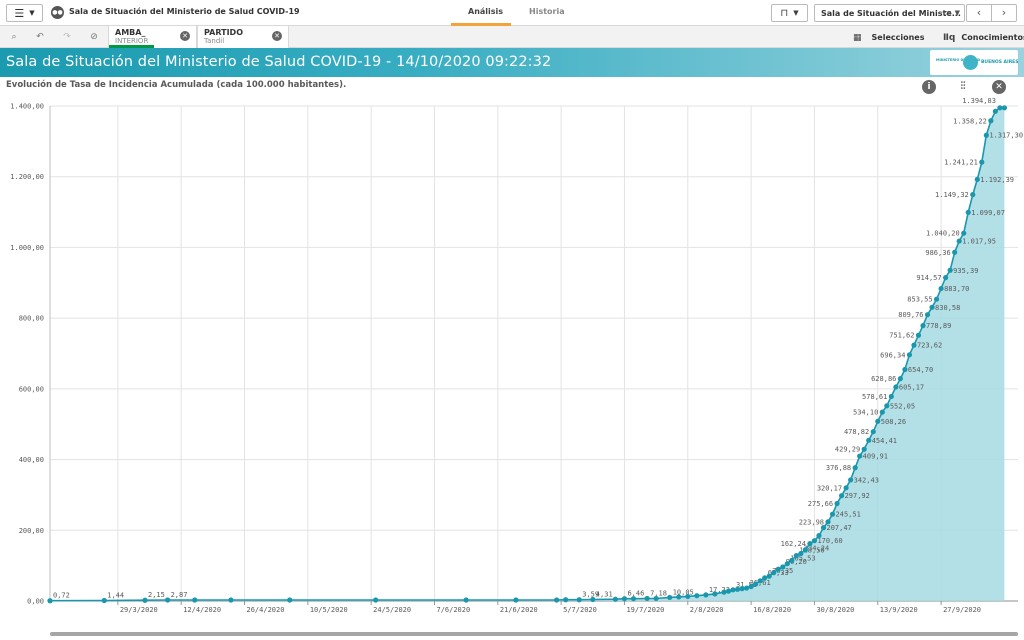 This screenshot has width=1024, height=640. I want to click on selecciones-button: ▦ Selecciones, so click(888, 37).